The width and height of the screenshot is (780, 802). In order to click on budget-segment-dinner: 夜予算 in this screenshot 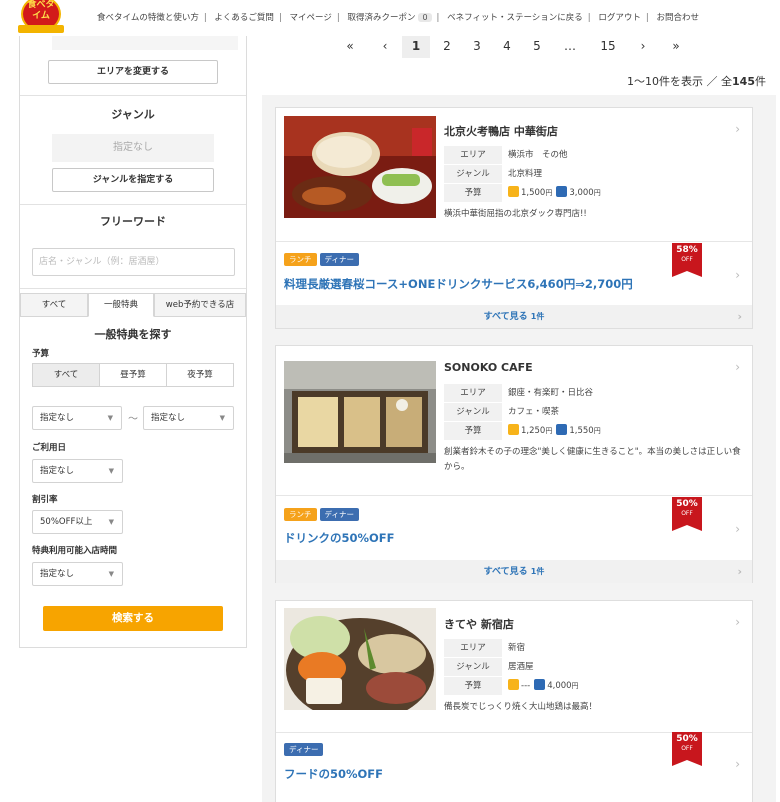, I will do `click(200, 375)`.